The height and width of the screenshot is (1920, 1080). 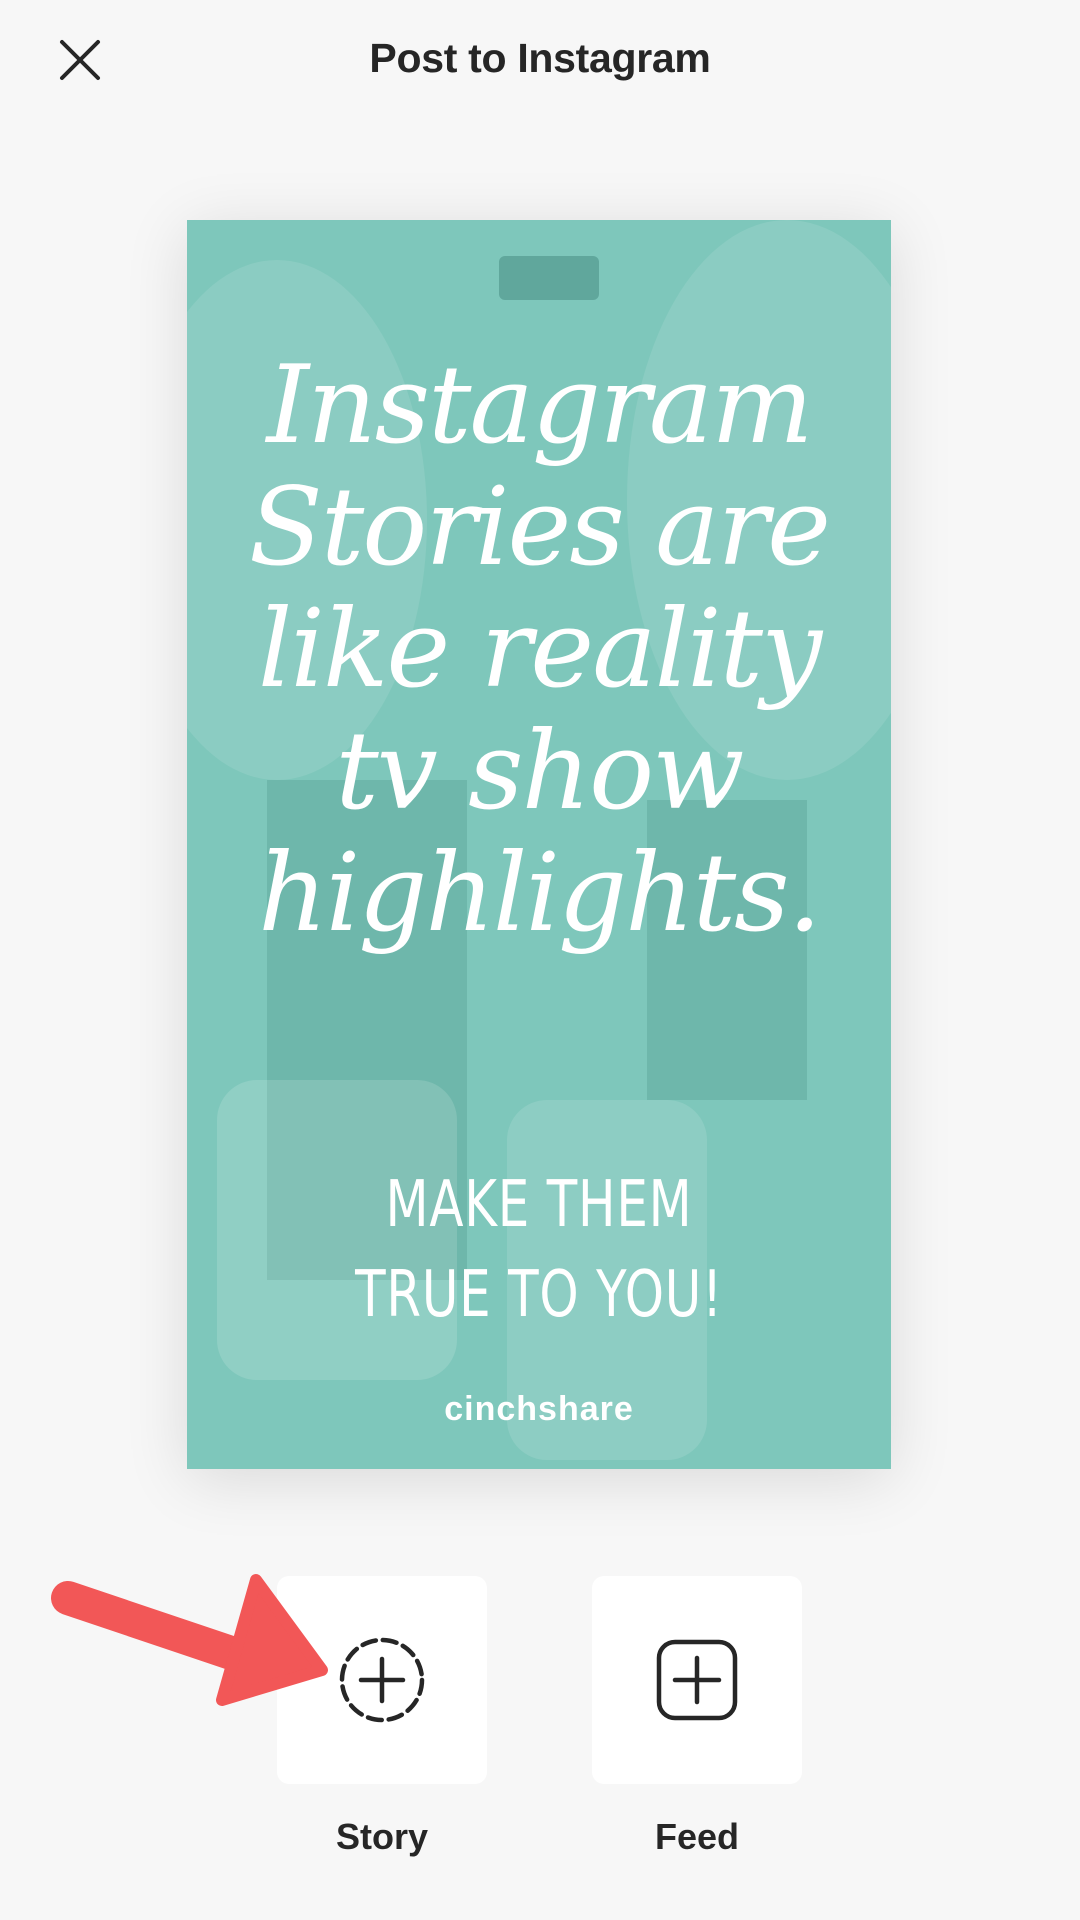 What do you see at coordinates (539, 1409) in the screenshot?
I see `preview-brand-logo: cinchshare` at bounding box center [539, 1409].